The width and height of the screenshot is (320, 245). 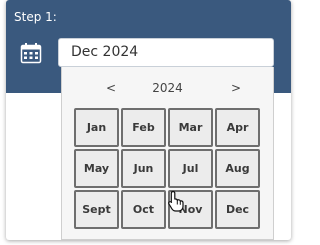 I want to click on month-jan: Jan, so click(x=96, y=127).